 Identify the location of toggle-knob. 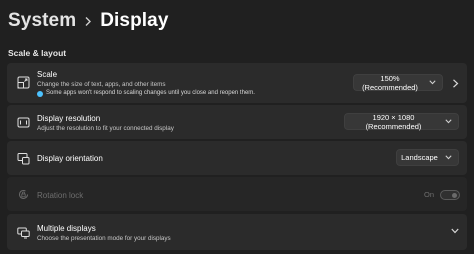
(454, 195).